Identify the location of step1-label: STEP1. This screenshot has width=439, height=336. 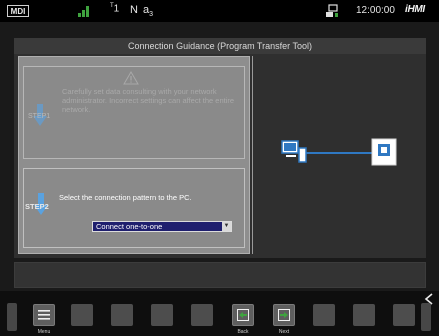
(39, 116).